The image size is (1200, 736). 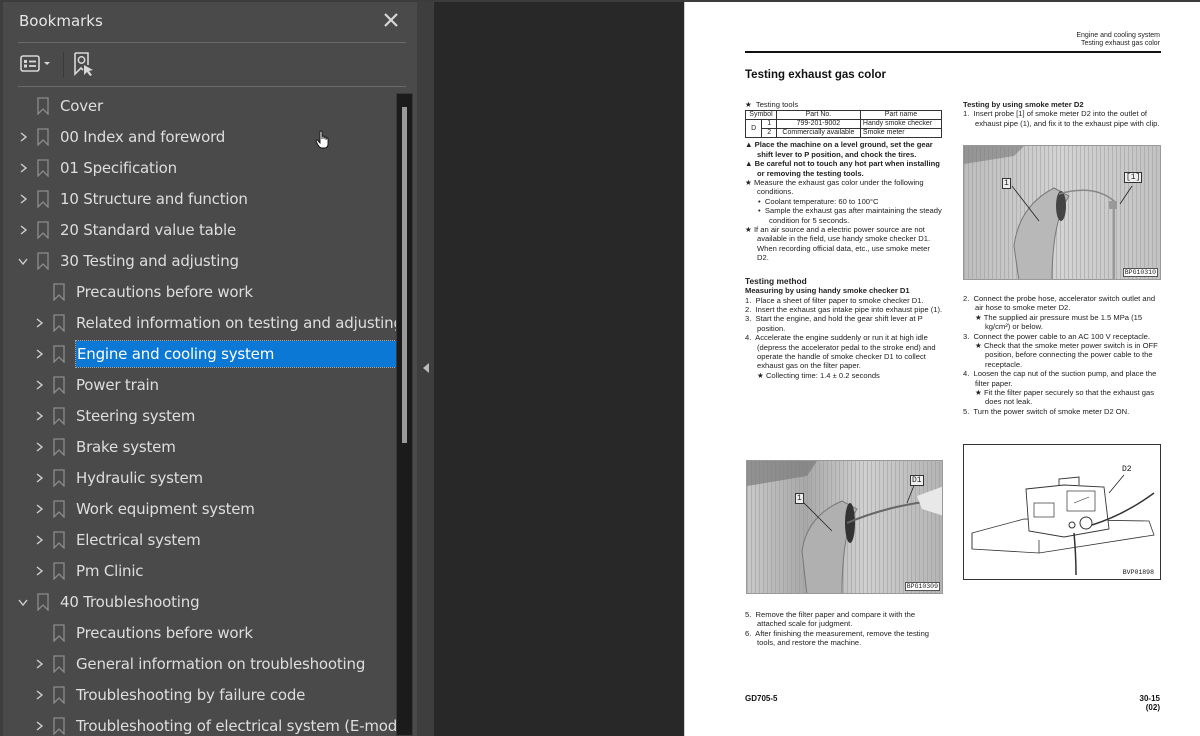 I want to click on bookmark-label: 30 Testing and adjusting, so click(x=149, y=261).